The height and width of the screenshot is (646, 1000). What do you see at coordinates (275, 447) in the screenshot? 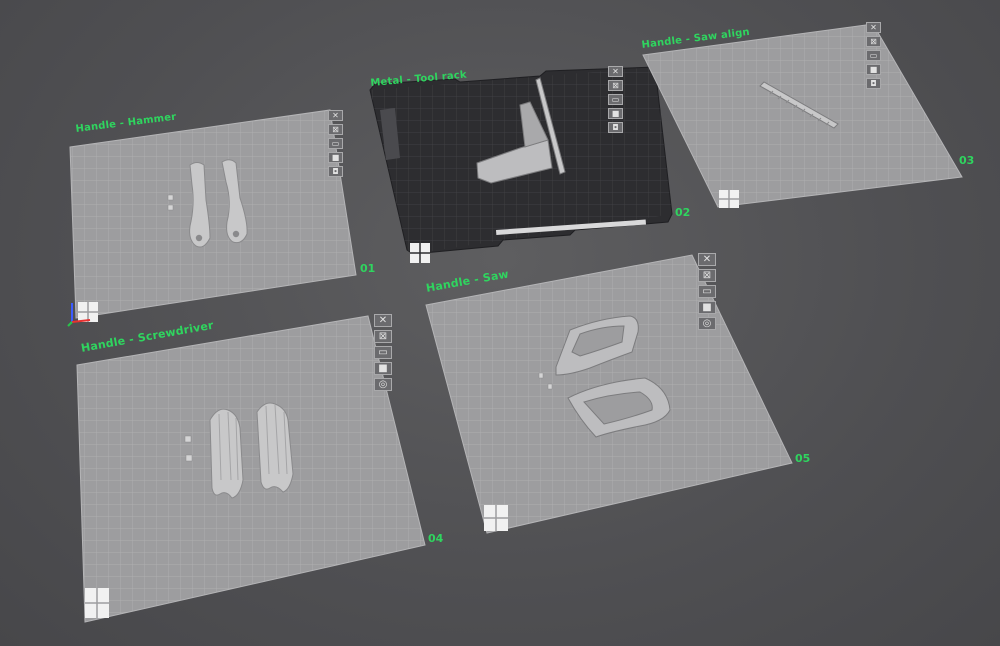
I see `model-screwdriver-handle-b` at bounding box center [275, 447].